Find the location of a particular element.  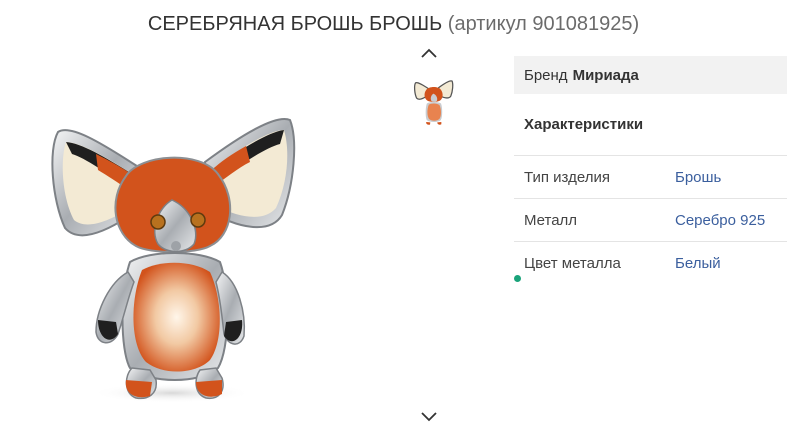

chevron-down-icon is located at coordinates (429, 417).